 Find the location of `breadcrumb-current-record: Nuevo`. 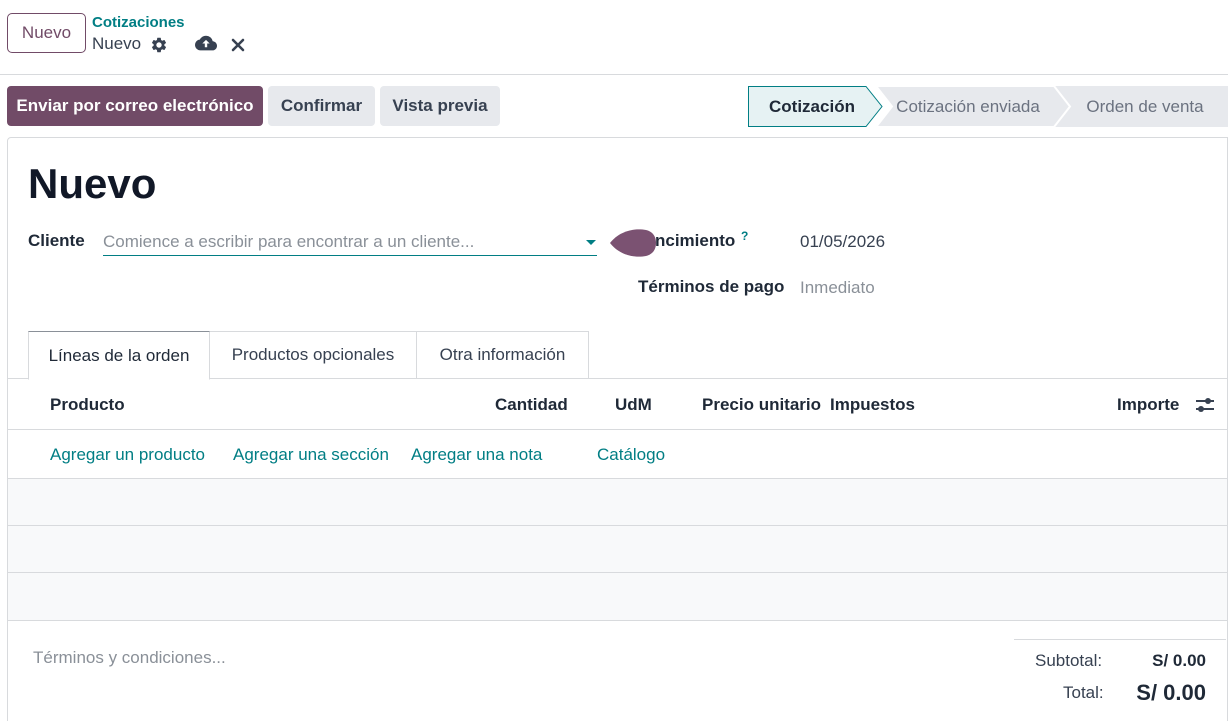

breadcrumb-current-record: Nuevo is located at coordinates (117, 43).